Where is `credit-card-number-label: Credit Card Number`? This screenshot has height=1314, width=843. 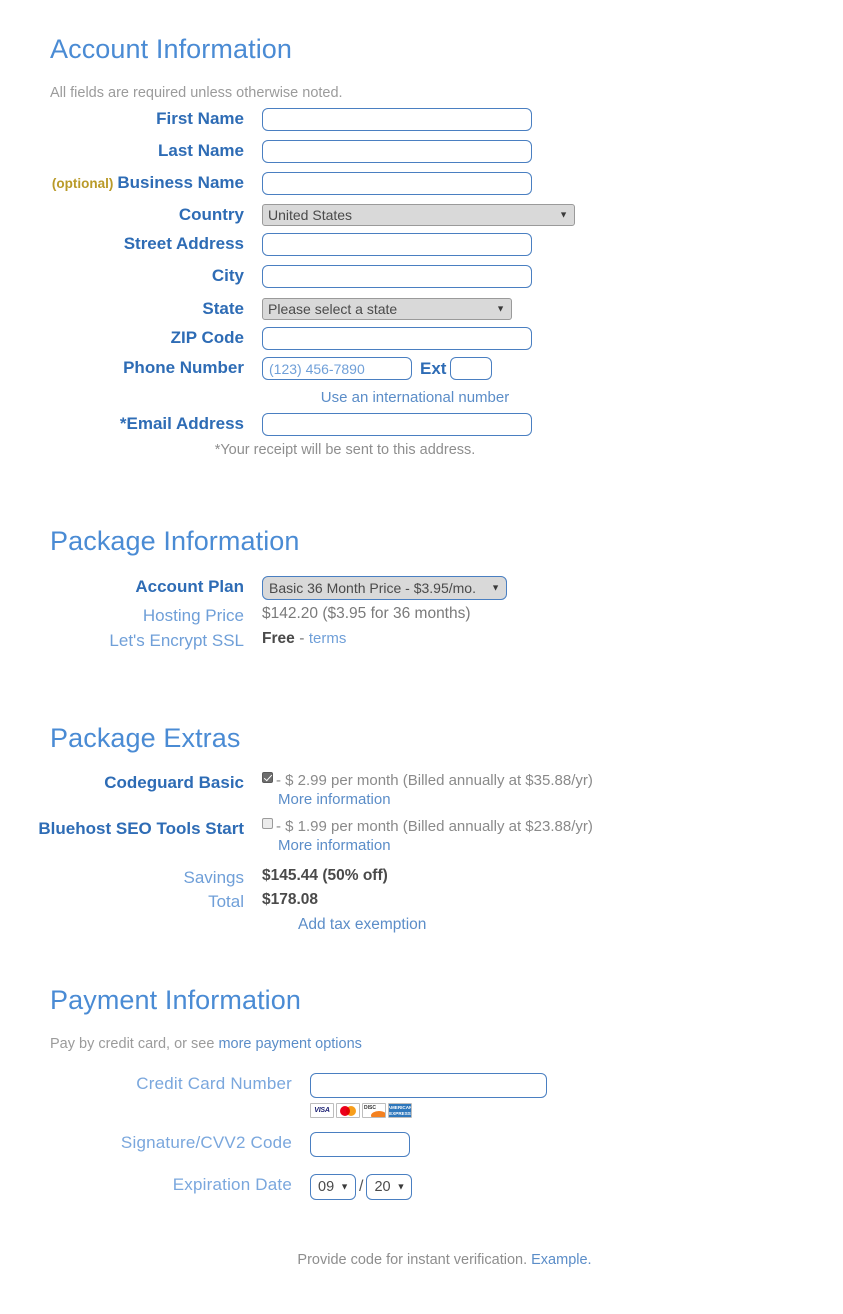 credit-card-number-label: Credit Card Number is located at coordinates (214, 1083).